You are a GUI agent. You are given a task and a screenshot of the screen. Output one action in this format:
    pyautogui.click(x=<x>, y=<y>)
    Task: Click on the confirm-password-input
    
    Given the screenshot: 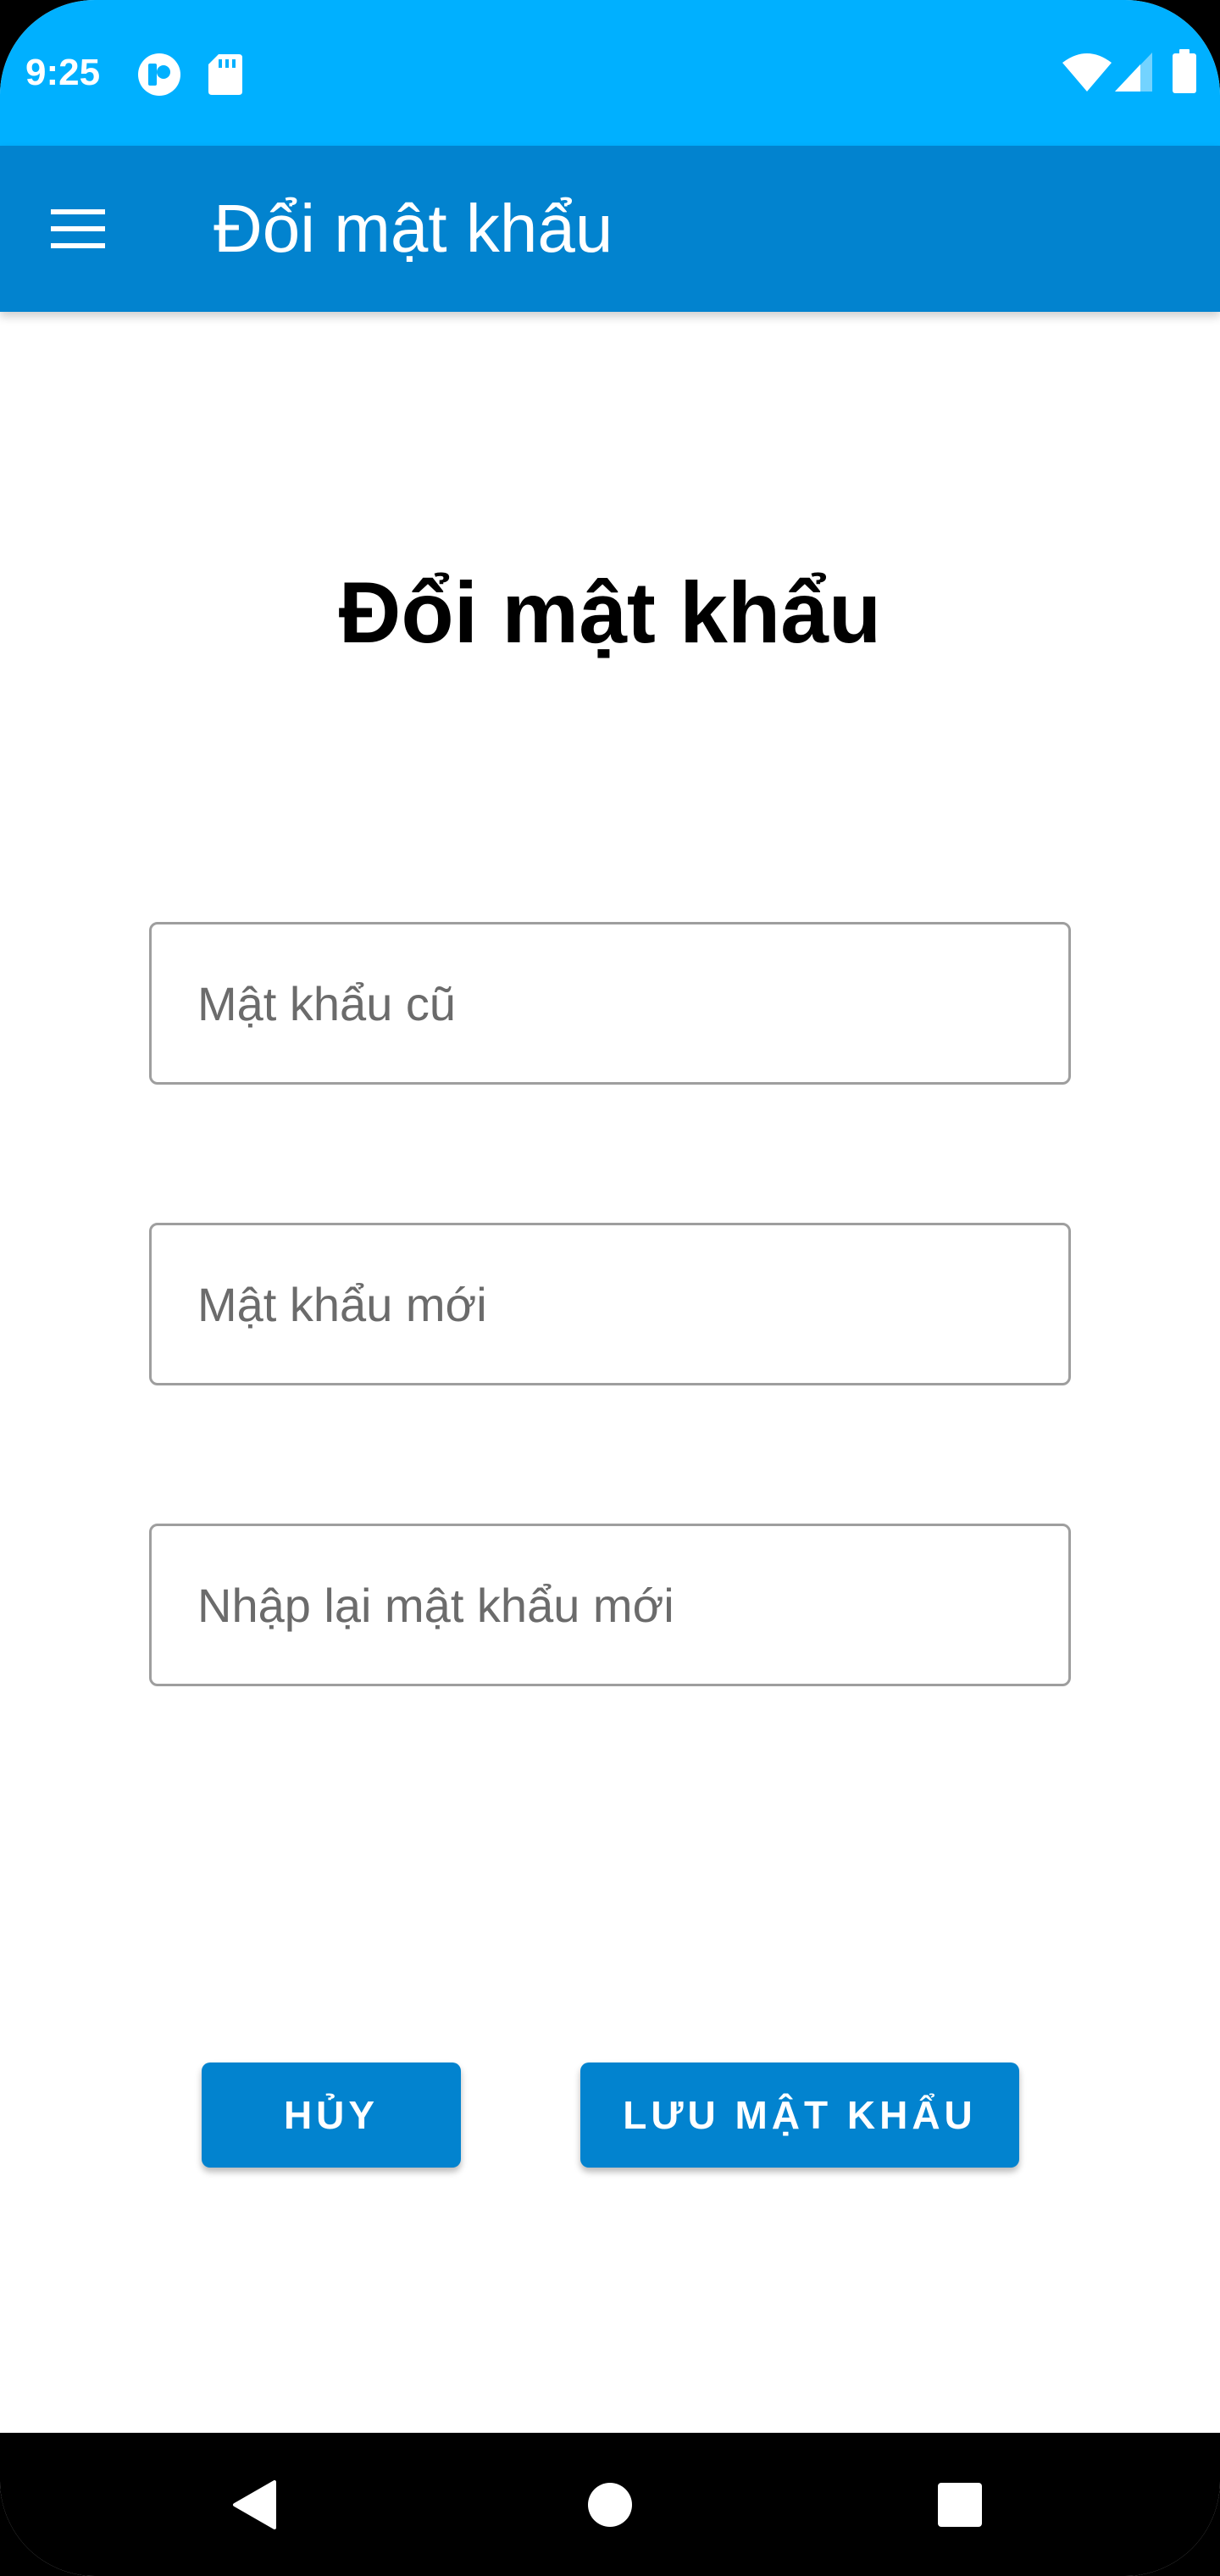 What is the action you would take?
    pyautogui.click(x=610, y=1605)
    